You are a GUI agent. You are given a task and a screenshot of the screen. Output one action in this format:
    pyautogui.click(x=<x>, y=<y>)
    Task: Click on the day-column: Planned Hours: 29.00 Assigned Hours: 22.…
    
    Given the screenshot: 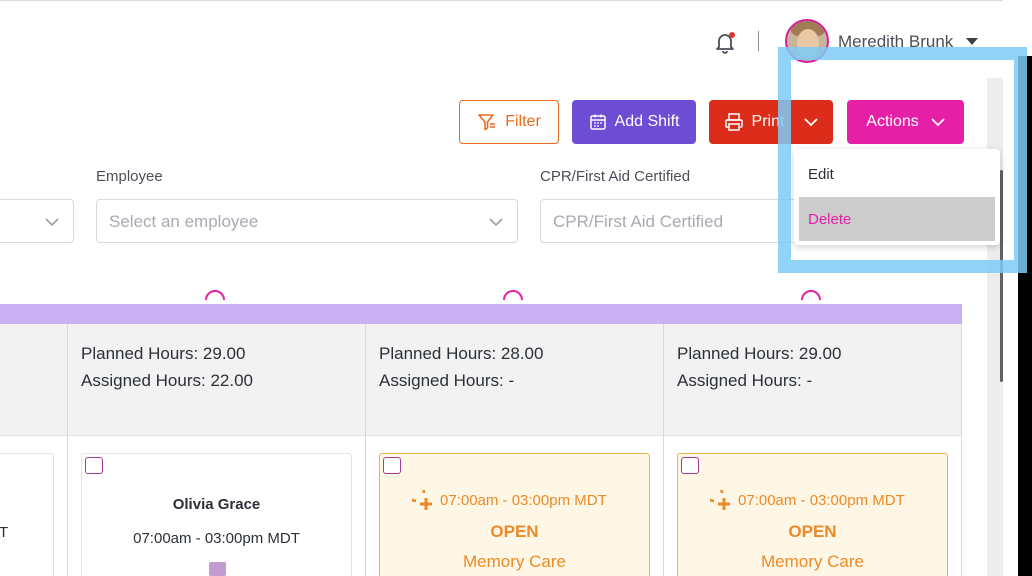 What is the action you would take?
    pyautogui.click(x=217, y=450)
    